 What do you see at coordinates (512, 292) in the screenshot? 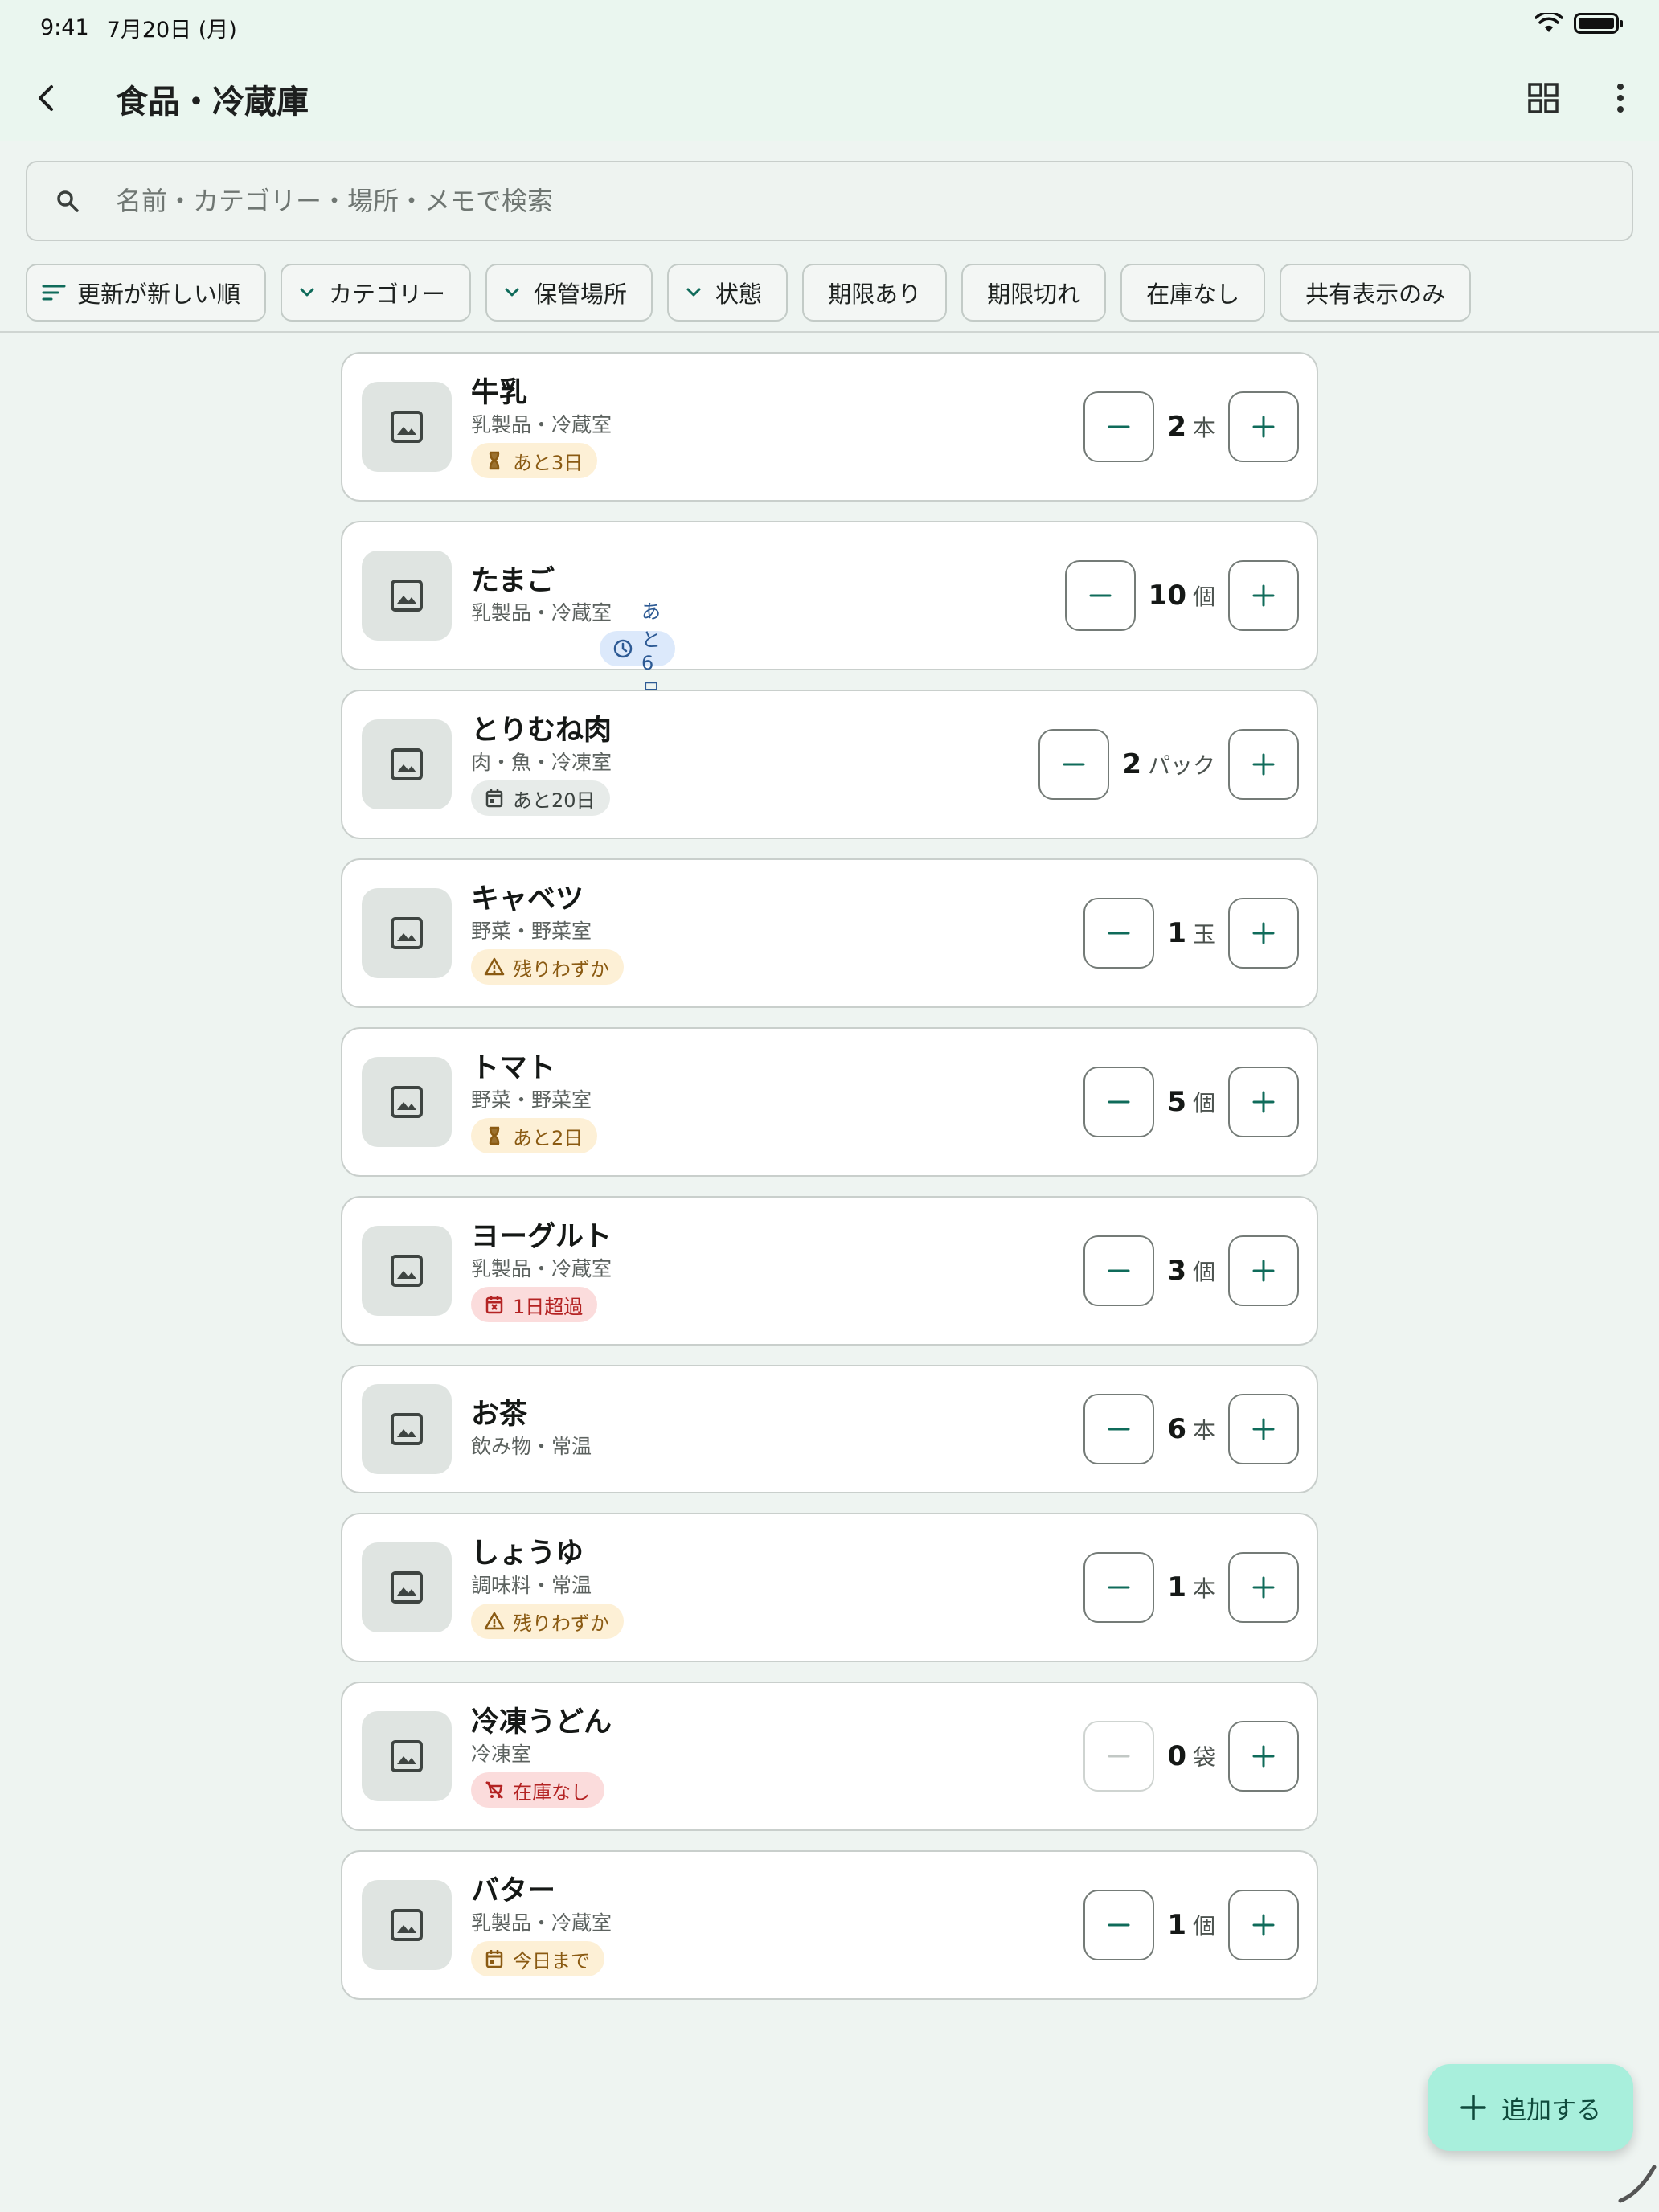
I see `chevron-down-icon` at bounding box center [512, 292].